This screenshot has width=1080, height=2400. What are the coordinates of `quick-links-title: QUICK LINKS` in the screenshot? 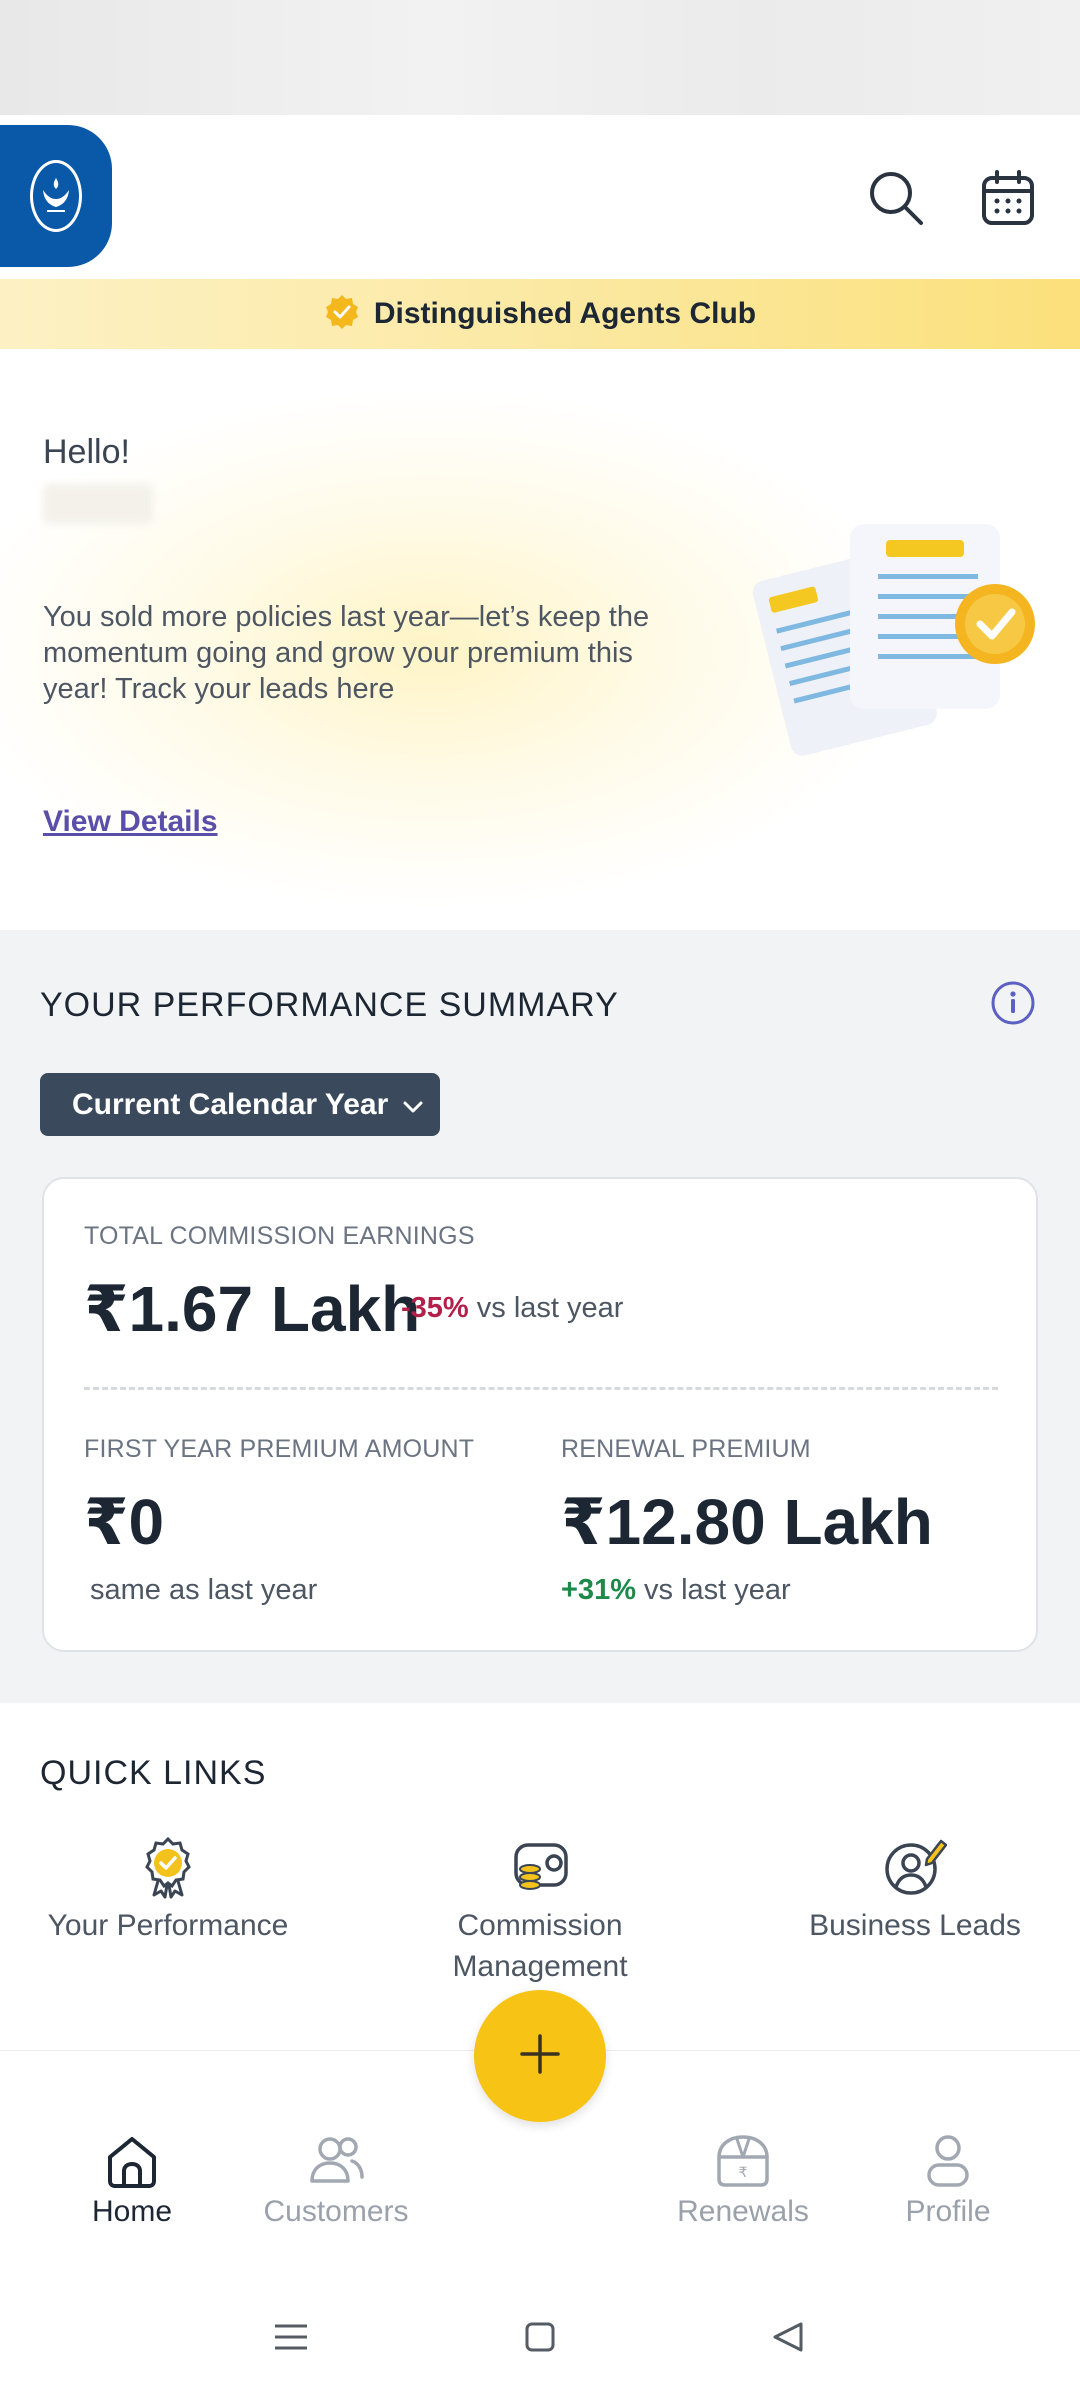 It's located at (153, 1773).